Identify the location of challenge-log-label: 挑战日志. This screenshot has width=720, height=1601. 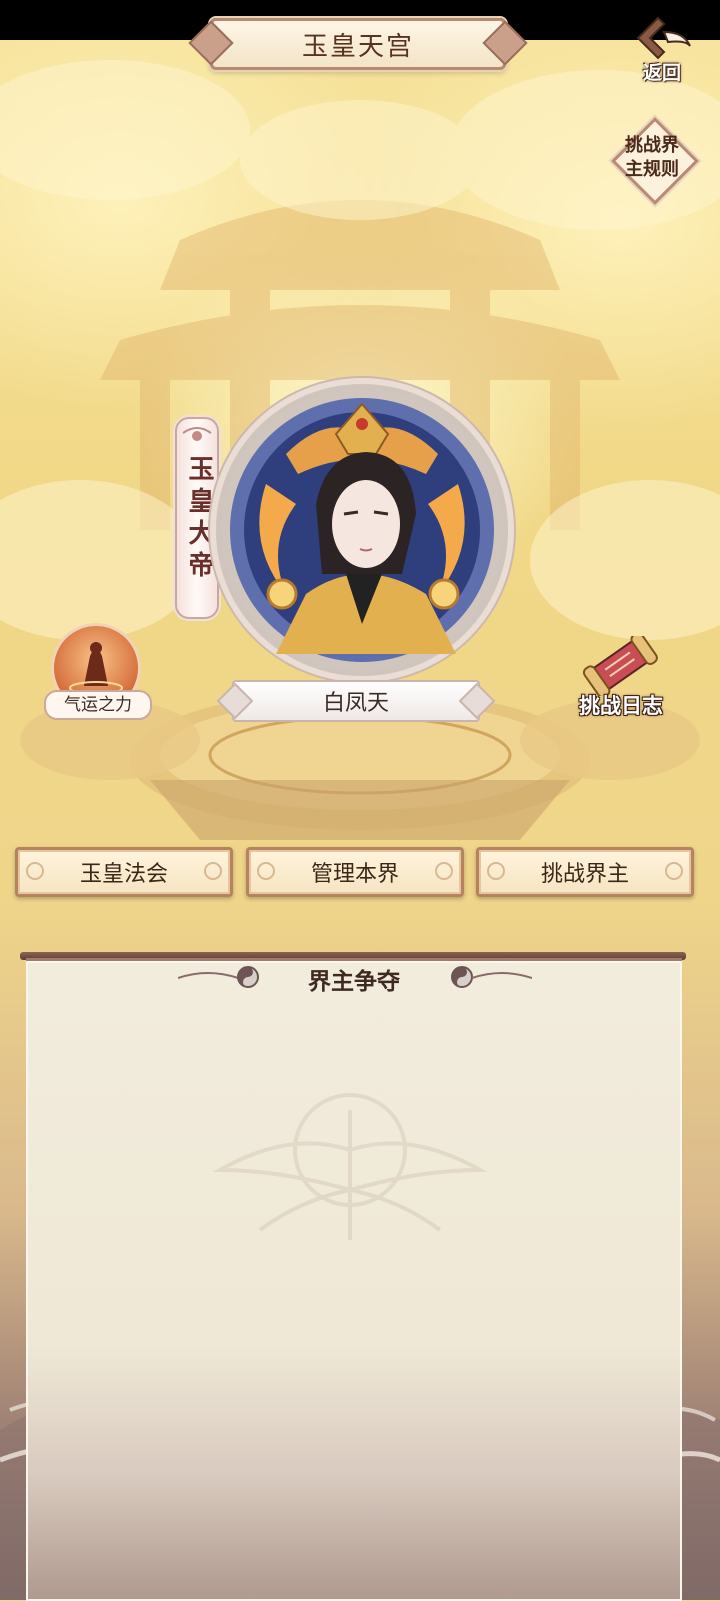
(621, 706).